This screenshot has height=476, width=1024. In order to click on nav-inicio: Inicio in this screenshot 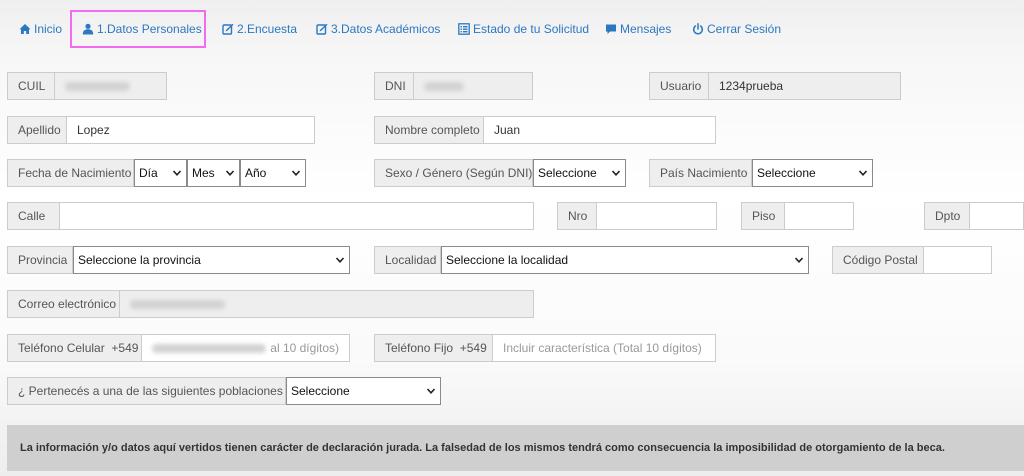, I will do `click(40, 29)`.